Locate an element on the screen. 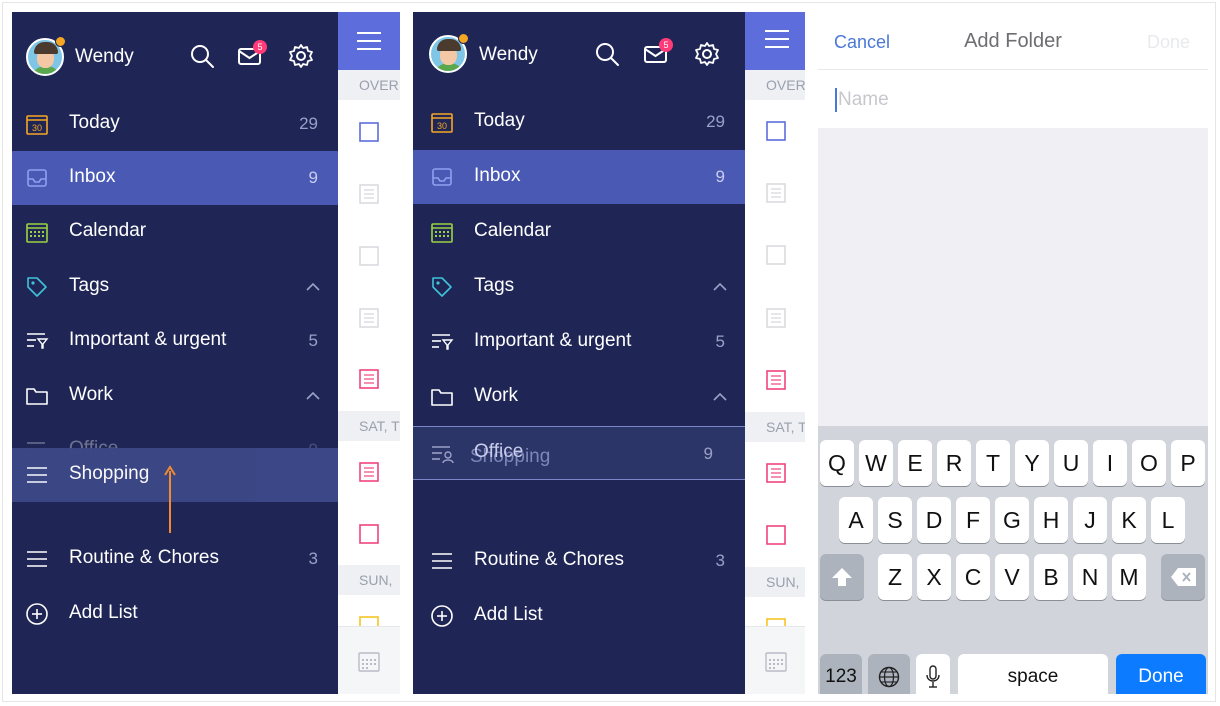  sidebar-item-label: Important & urgent is located at coordinates (553, 340).